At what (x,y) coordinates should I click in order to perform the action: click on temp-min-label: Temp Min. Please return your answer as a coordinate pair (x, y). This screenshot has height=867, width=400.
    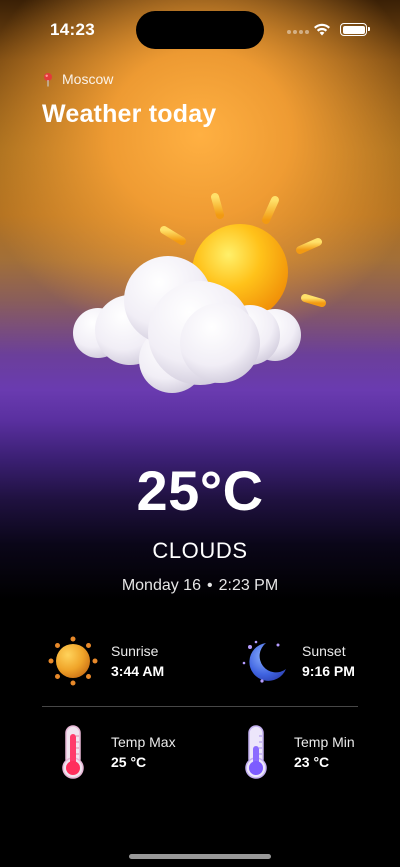
    Looking at the image, I should click on (324, 742).